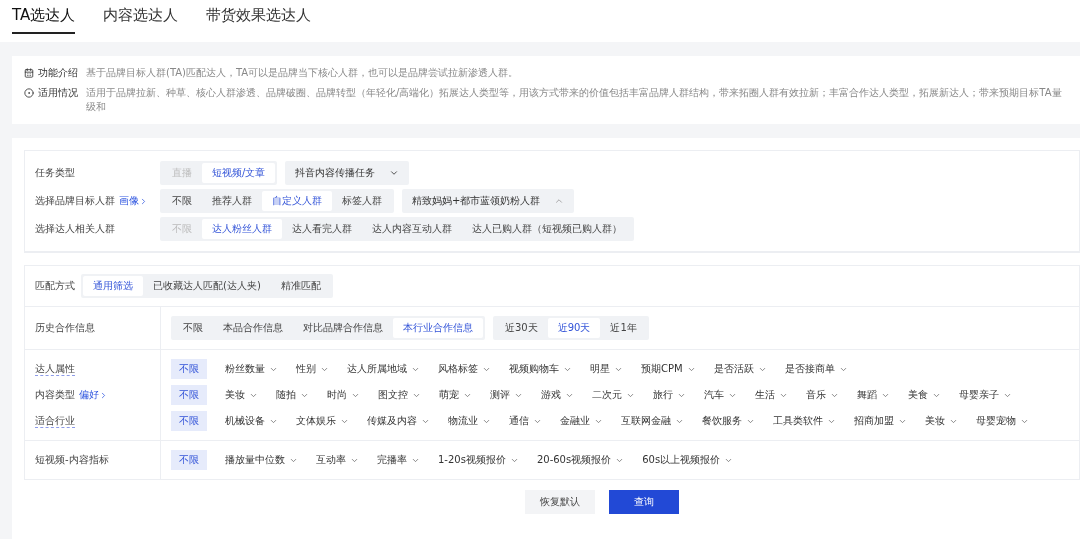  What do you see at coordinates (816, 369) in the screenshot?
I see `filter-dropdown: 是否接商单` at bounding box center [816, 369].